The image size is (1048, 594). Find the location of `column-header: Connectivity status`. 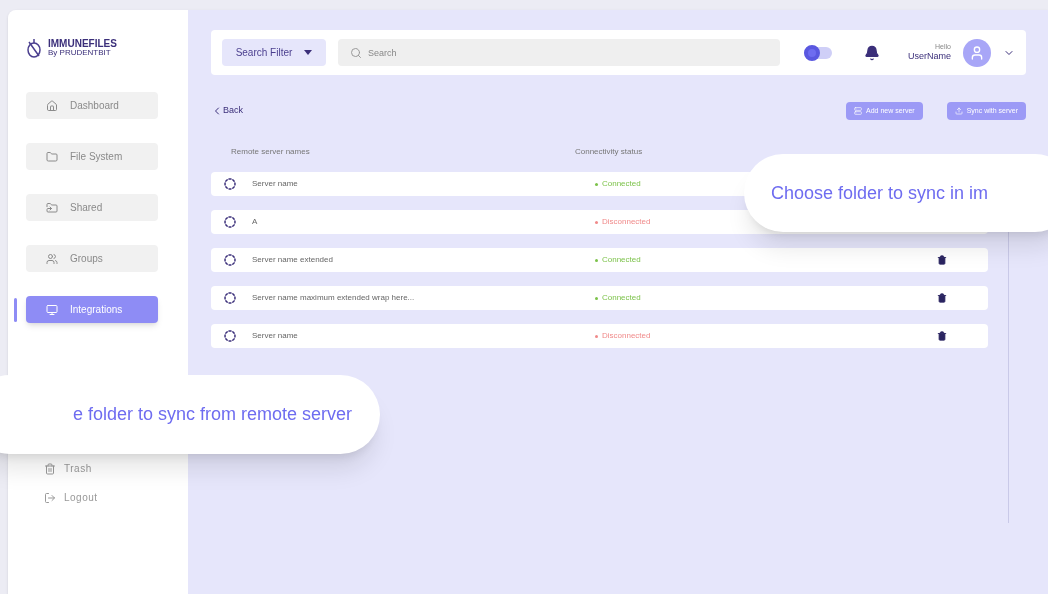

column-header: Connectivity status is located at coordinates (609, 152).